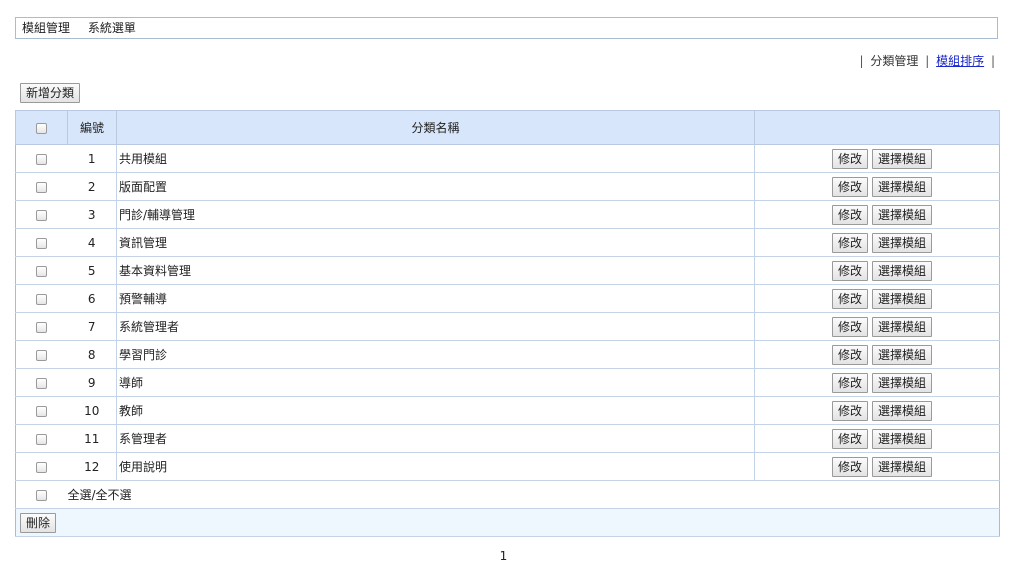 This screenshot has width=1017, height=571. I want to click on table-row: 12 使用說明 修改 選擇模組, so click(507, 466).